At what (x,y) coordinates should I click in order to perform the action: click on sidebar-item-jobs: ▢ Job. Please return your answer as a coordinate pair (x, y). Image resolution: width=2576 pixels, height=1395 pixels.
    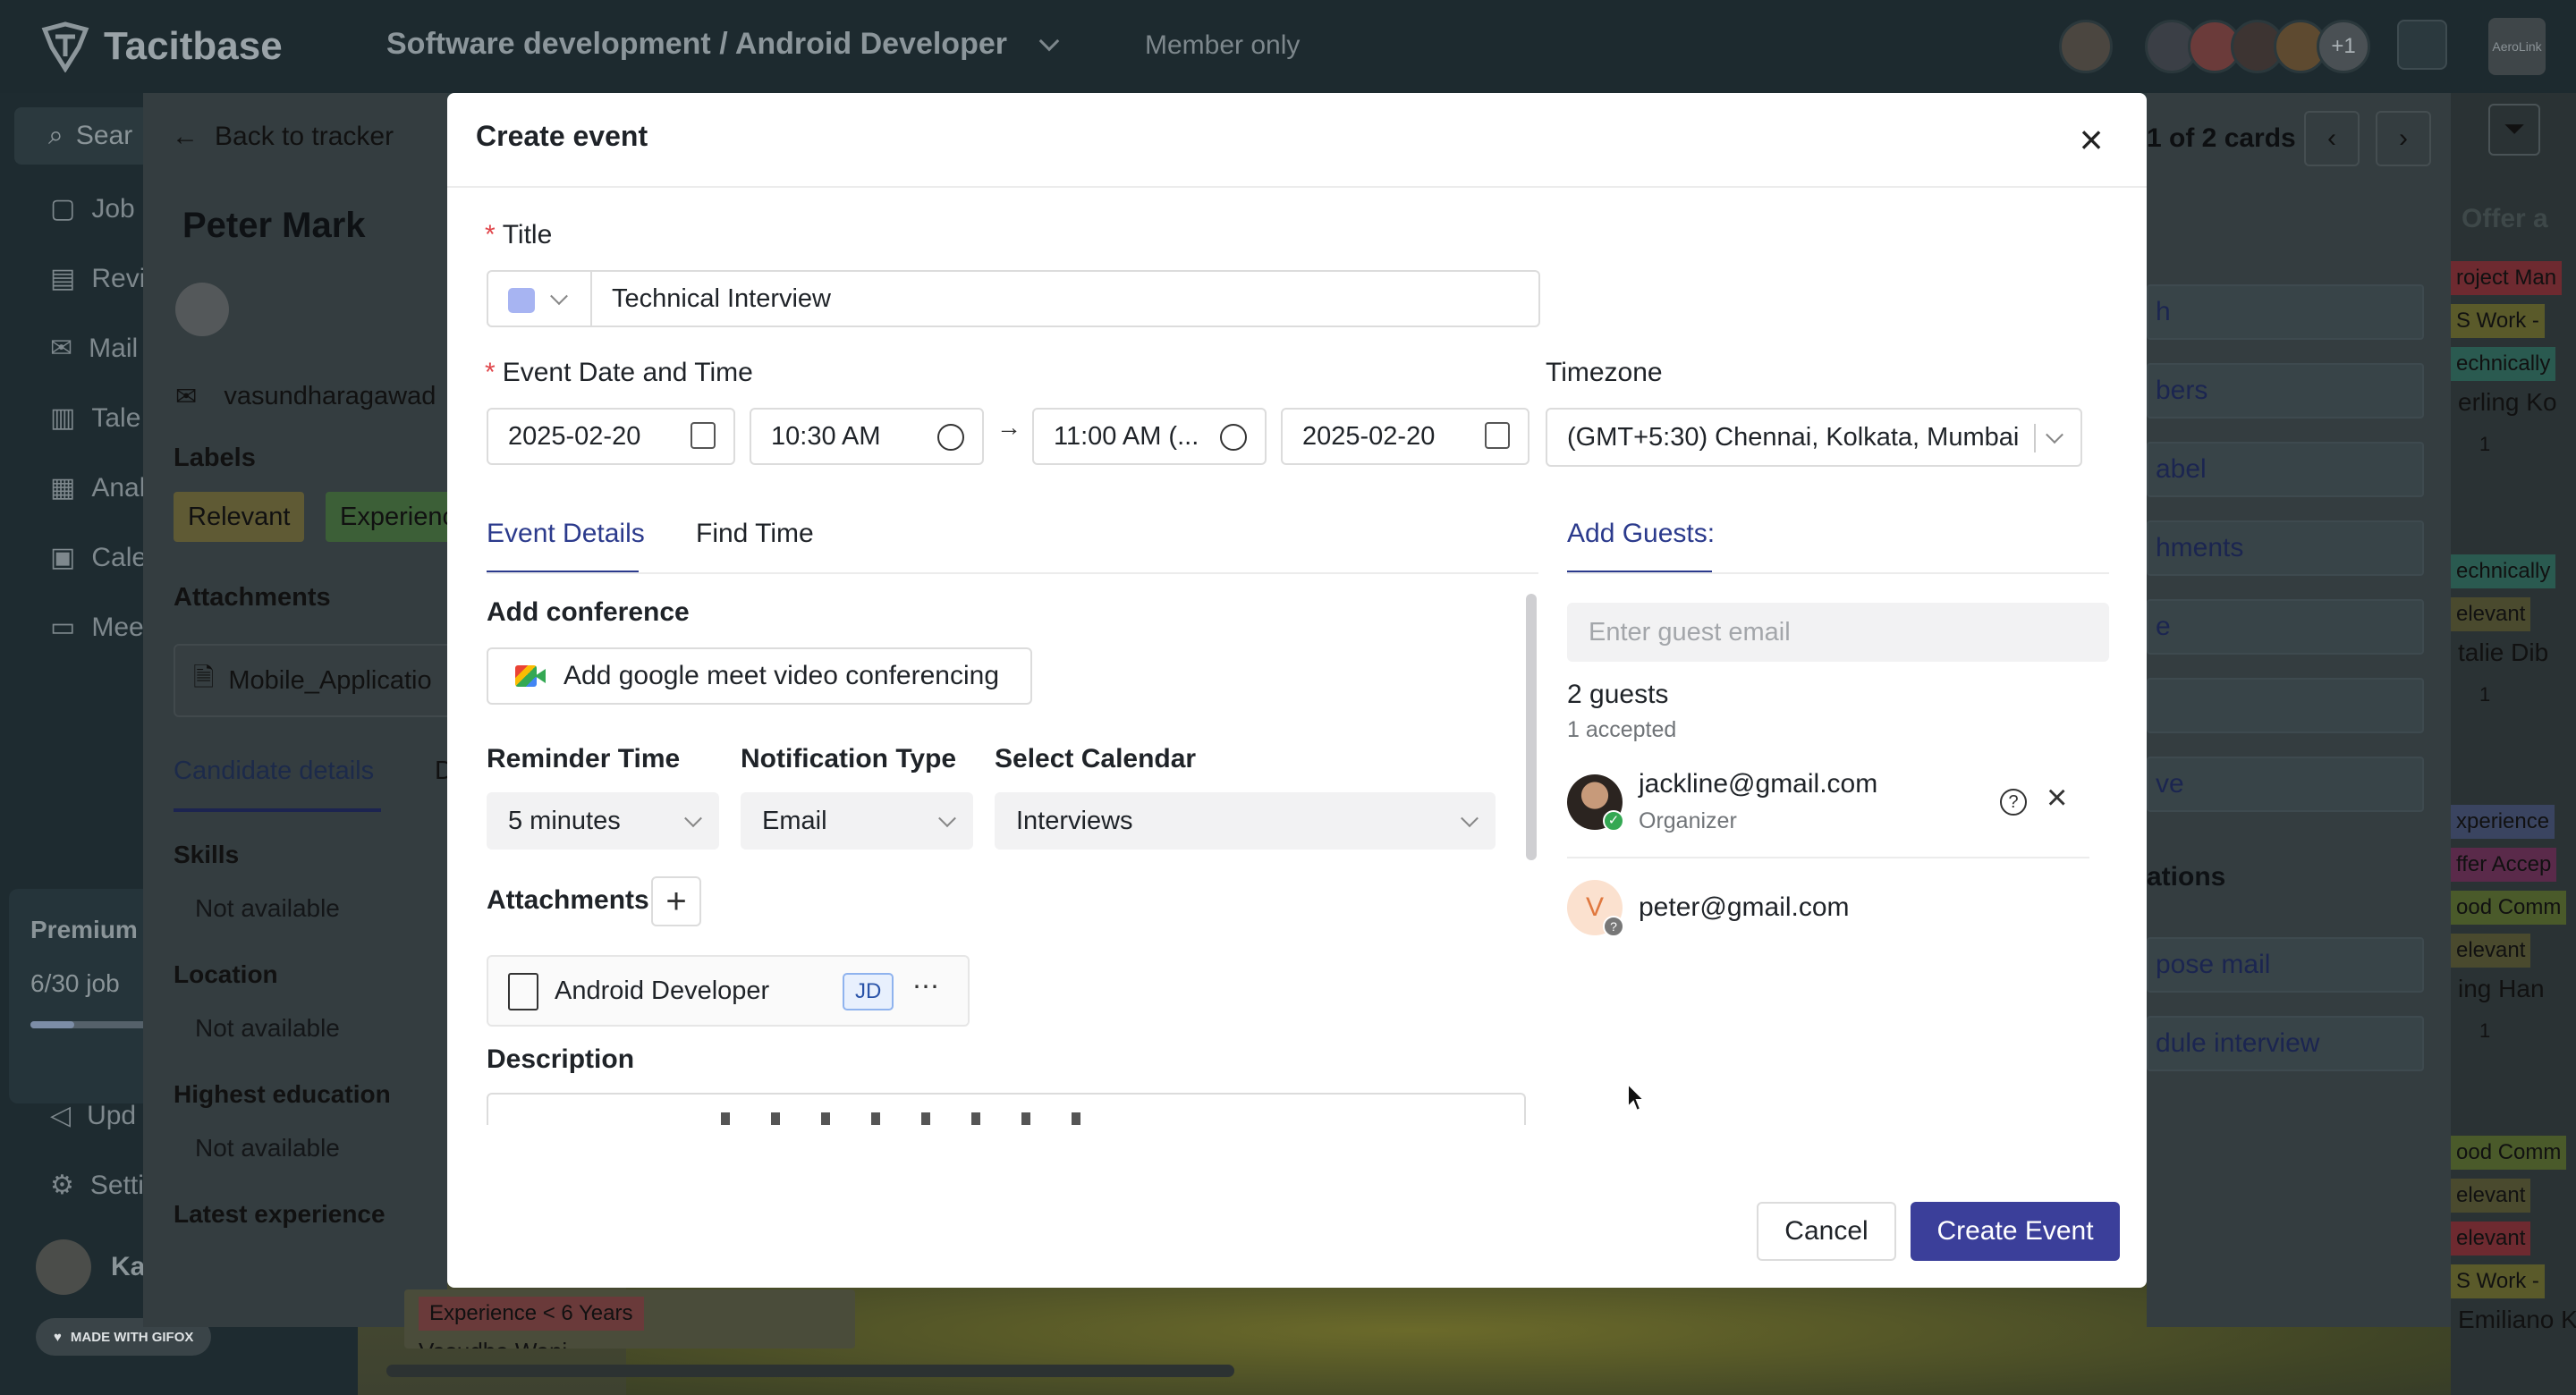
    Looking at the image, I should click on (92, 208).